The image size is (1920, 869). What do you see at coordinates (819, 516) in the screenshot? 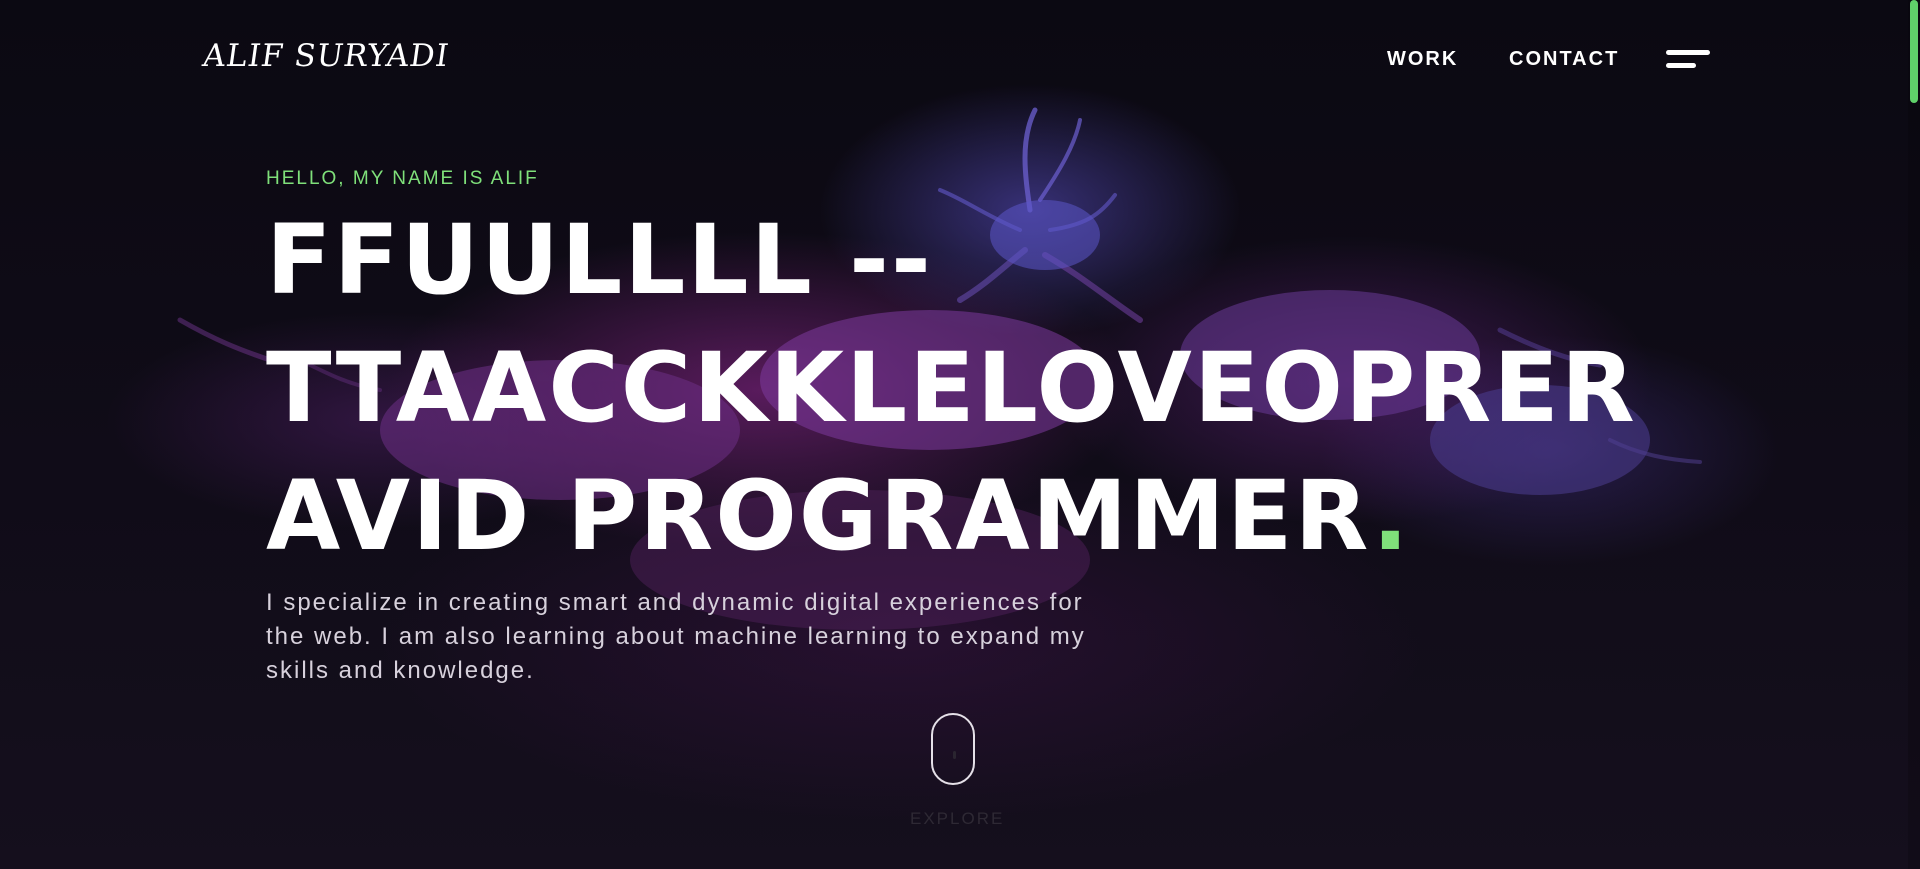
I see `headline-line-3-text: AVID PROGRAMMER` at bounding box center [819, 516].